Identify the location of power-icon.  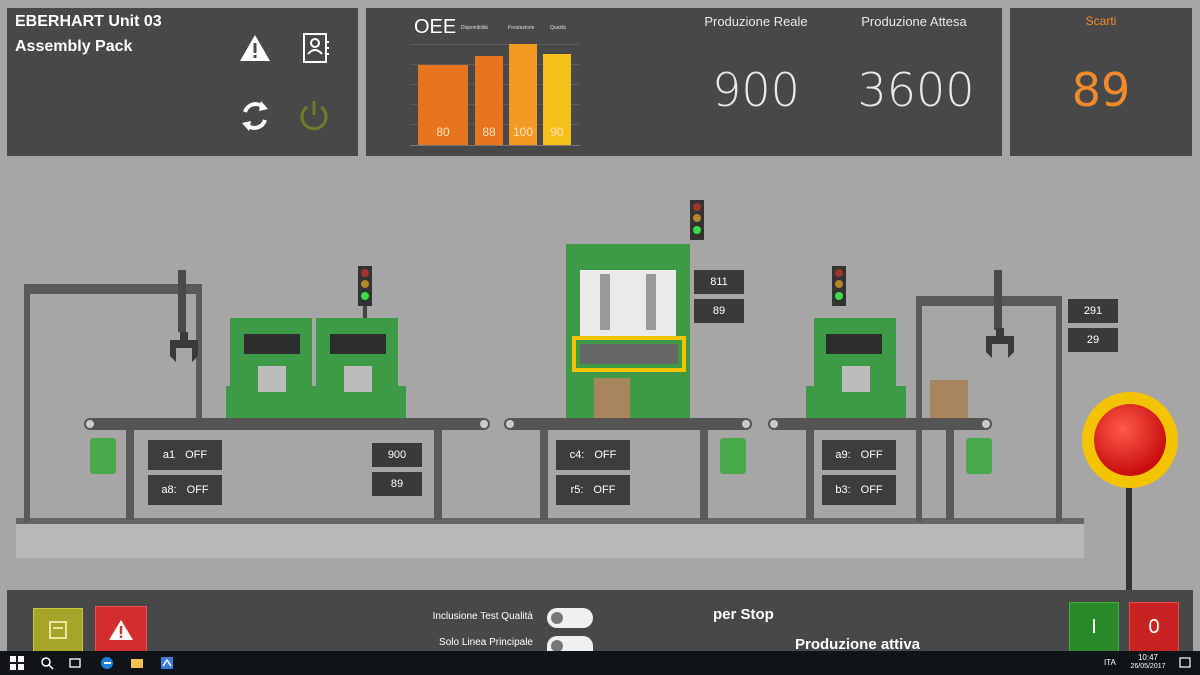
(314, 116).